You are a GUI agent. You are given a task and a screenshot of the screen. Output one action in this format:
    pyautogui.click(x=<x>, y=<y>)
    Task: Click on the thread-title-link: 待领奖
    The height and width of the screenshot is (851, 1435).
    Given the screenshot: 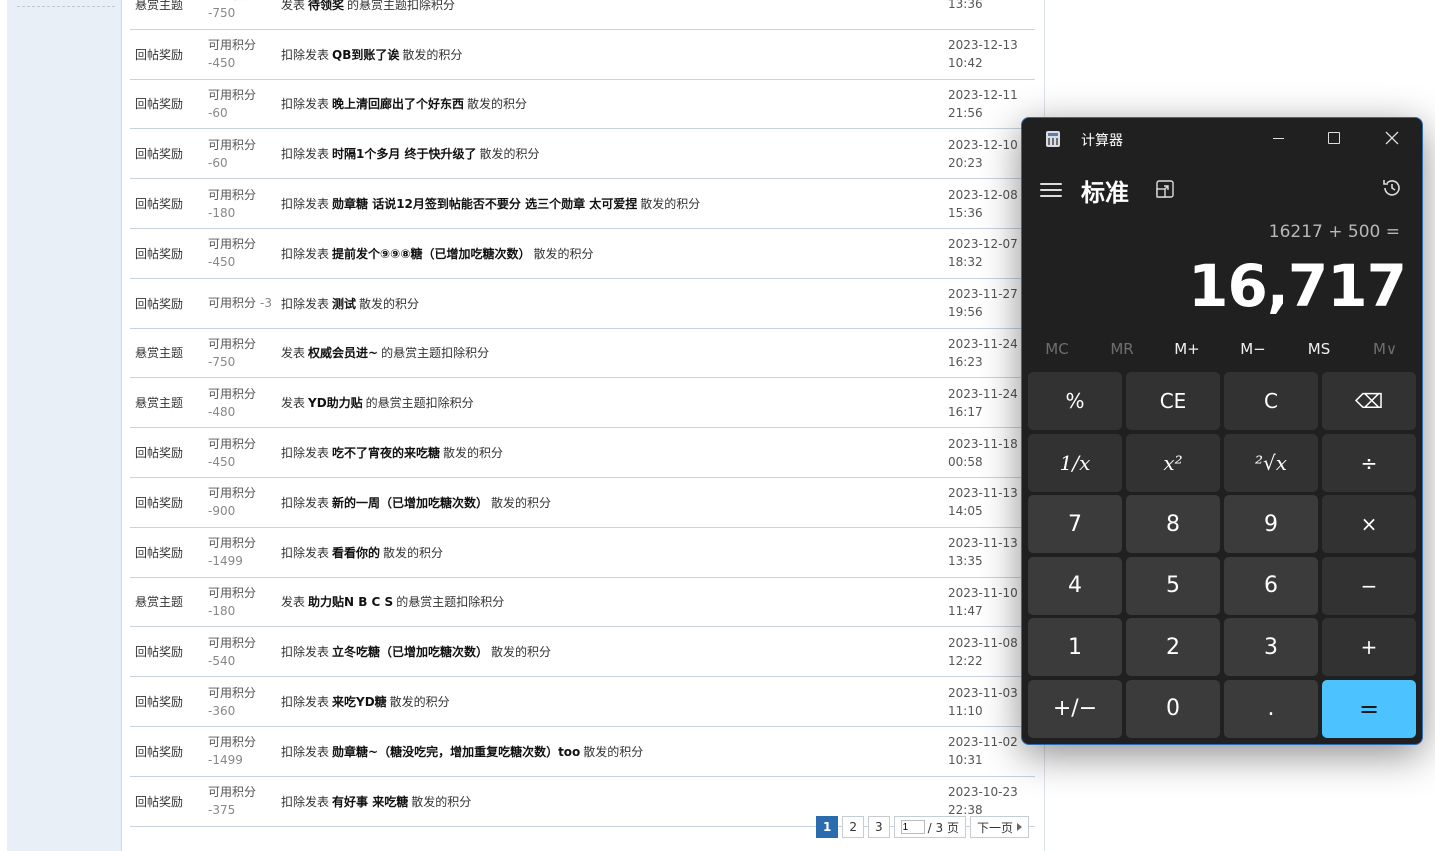 What is the action you would take?
    pyautogui.click(x=326, y=6)
    